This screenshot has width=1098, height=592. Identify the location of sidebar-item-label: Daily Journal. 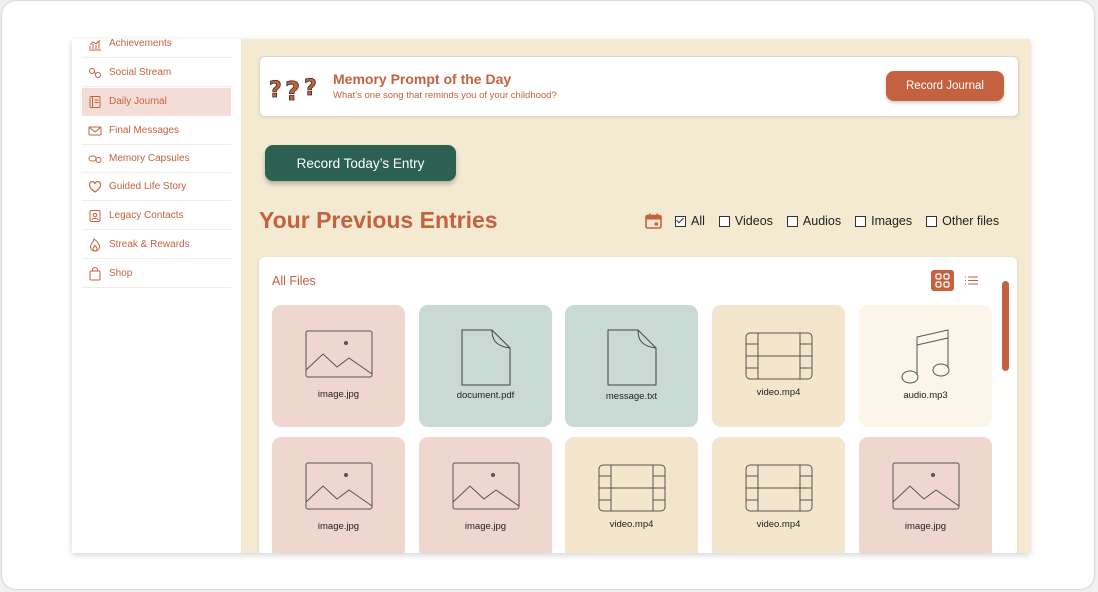
(138, 101).